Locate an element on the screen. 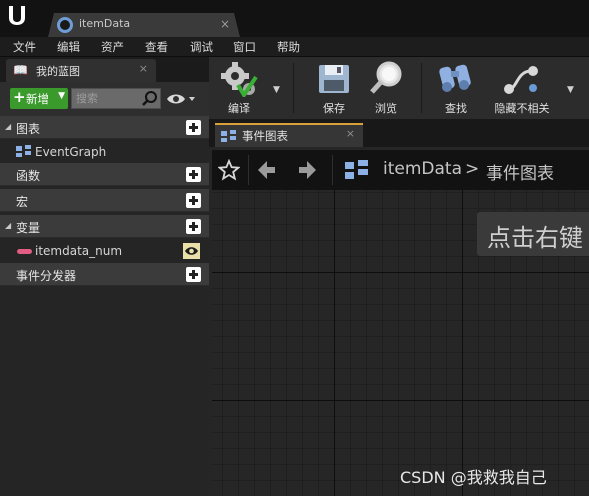  menu-view: 查看 is located at coordinates (156, 47).